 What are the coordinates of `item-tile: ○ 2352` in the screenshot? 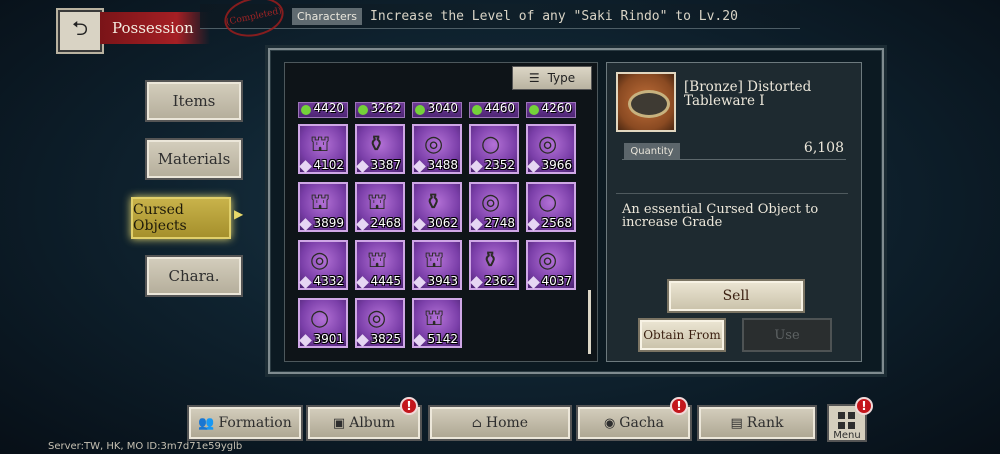 It's located at (494, 149).